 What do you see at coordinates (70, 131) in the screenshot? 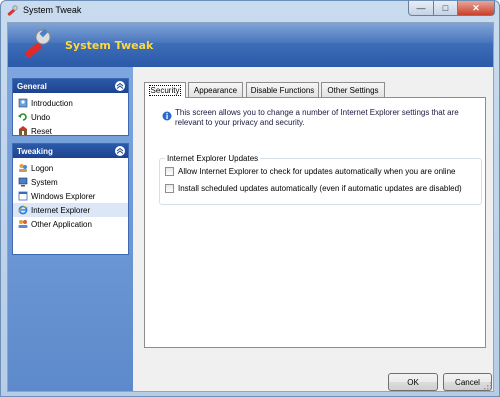
I see `sidebar-item-reset: Reset` at bounding box center [70, 131].